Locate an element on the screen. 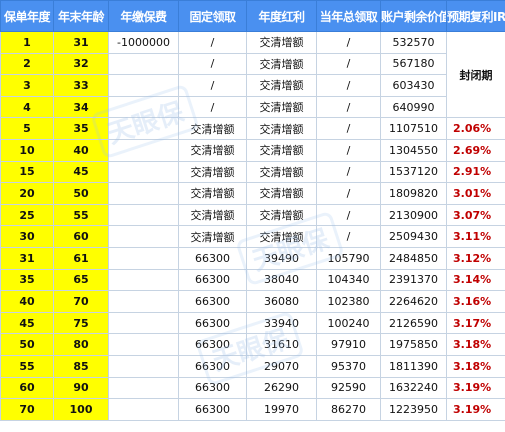  cell-irr: 3.11% is located at coordinates (475, 236).